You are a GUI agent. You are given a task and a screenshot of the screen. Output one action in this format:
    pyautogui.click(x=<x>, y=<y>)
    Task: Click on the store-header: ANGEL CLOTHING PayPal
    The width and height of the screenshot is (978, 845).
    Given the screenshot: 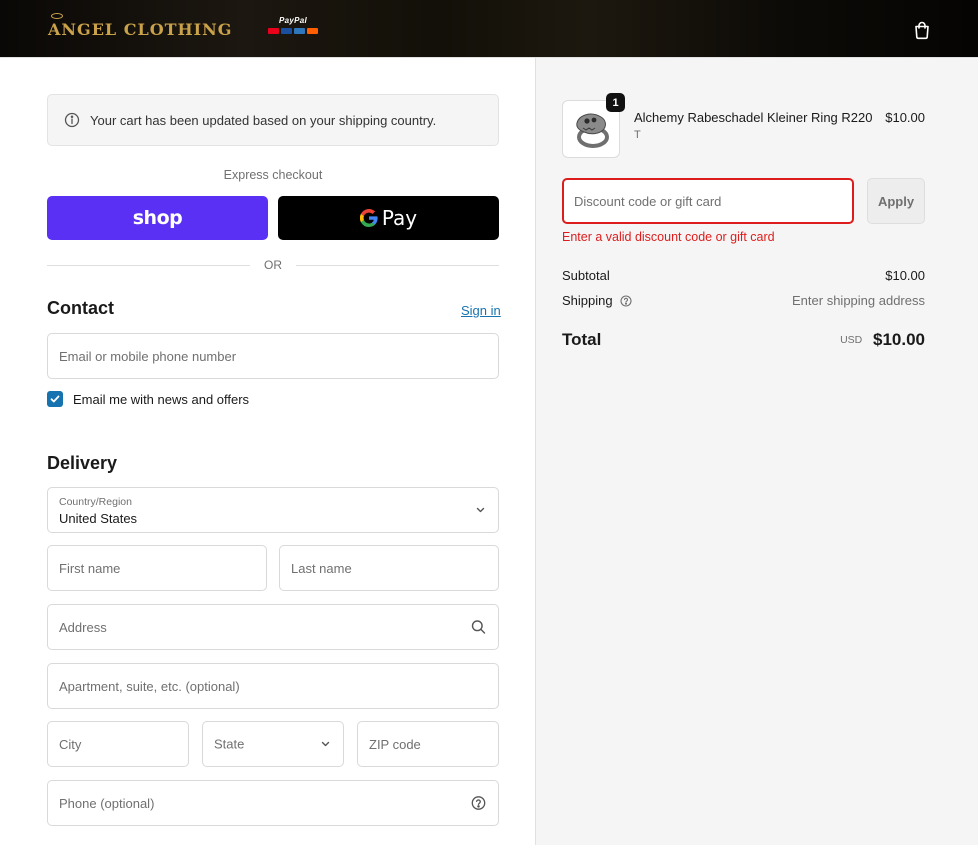 What is the action you would take?
    pyautogui.click(x=489, y=29)
    